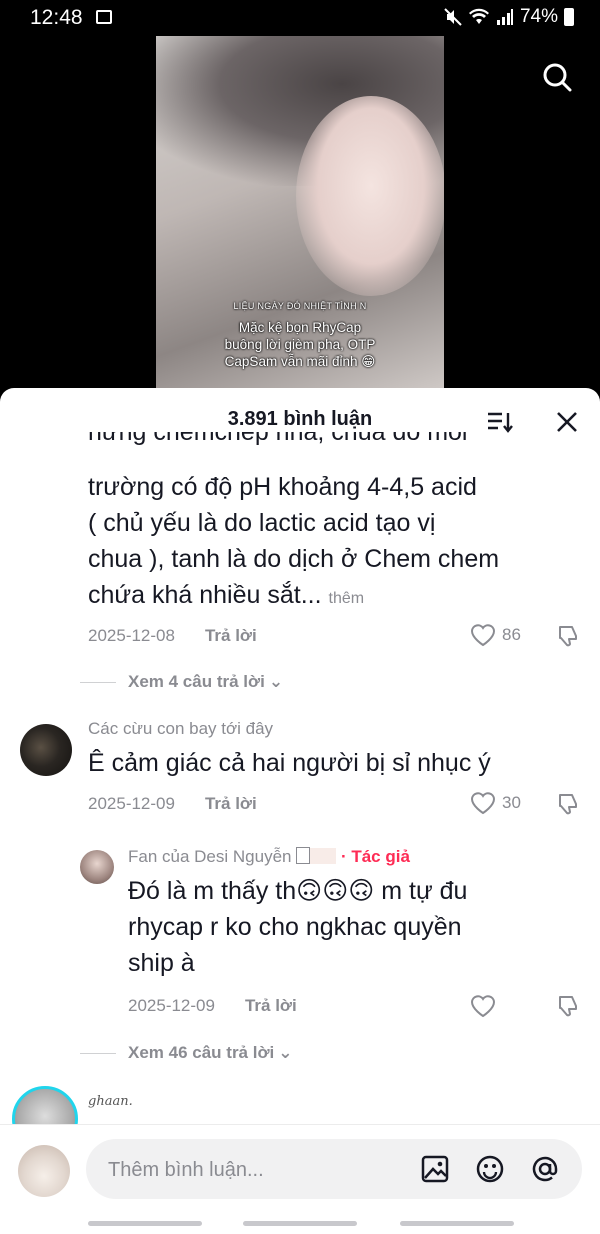 Image resolution: width=600 pixels, height=1234 pixels. I want to click on status-right: 74%, so click(509, 17).